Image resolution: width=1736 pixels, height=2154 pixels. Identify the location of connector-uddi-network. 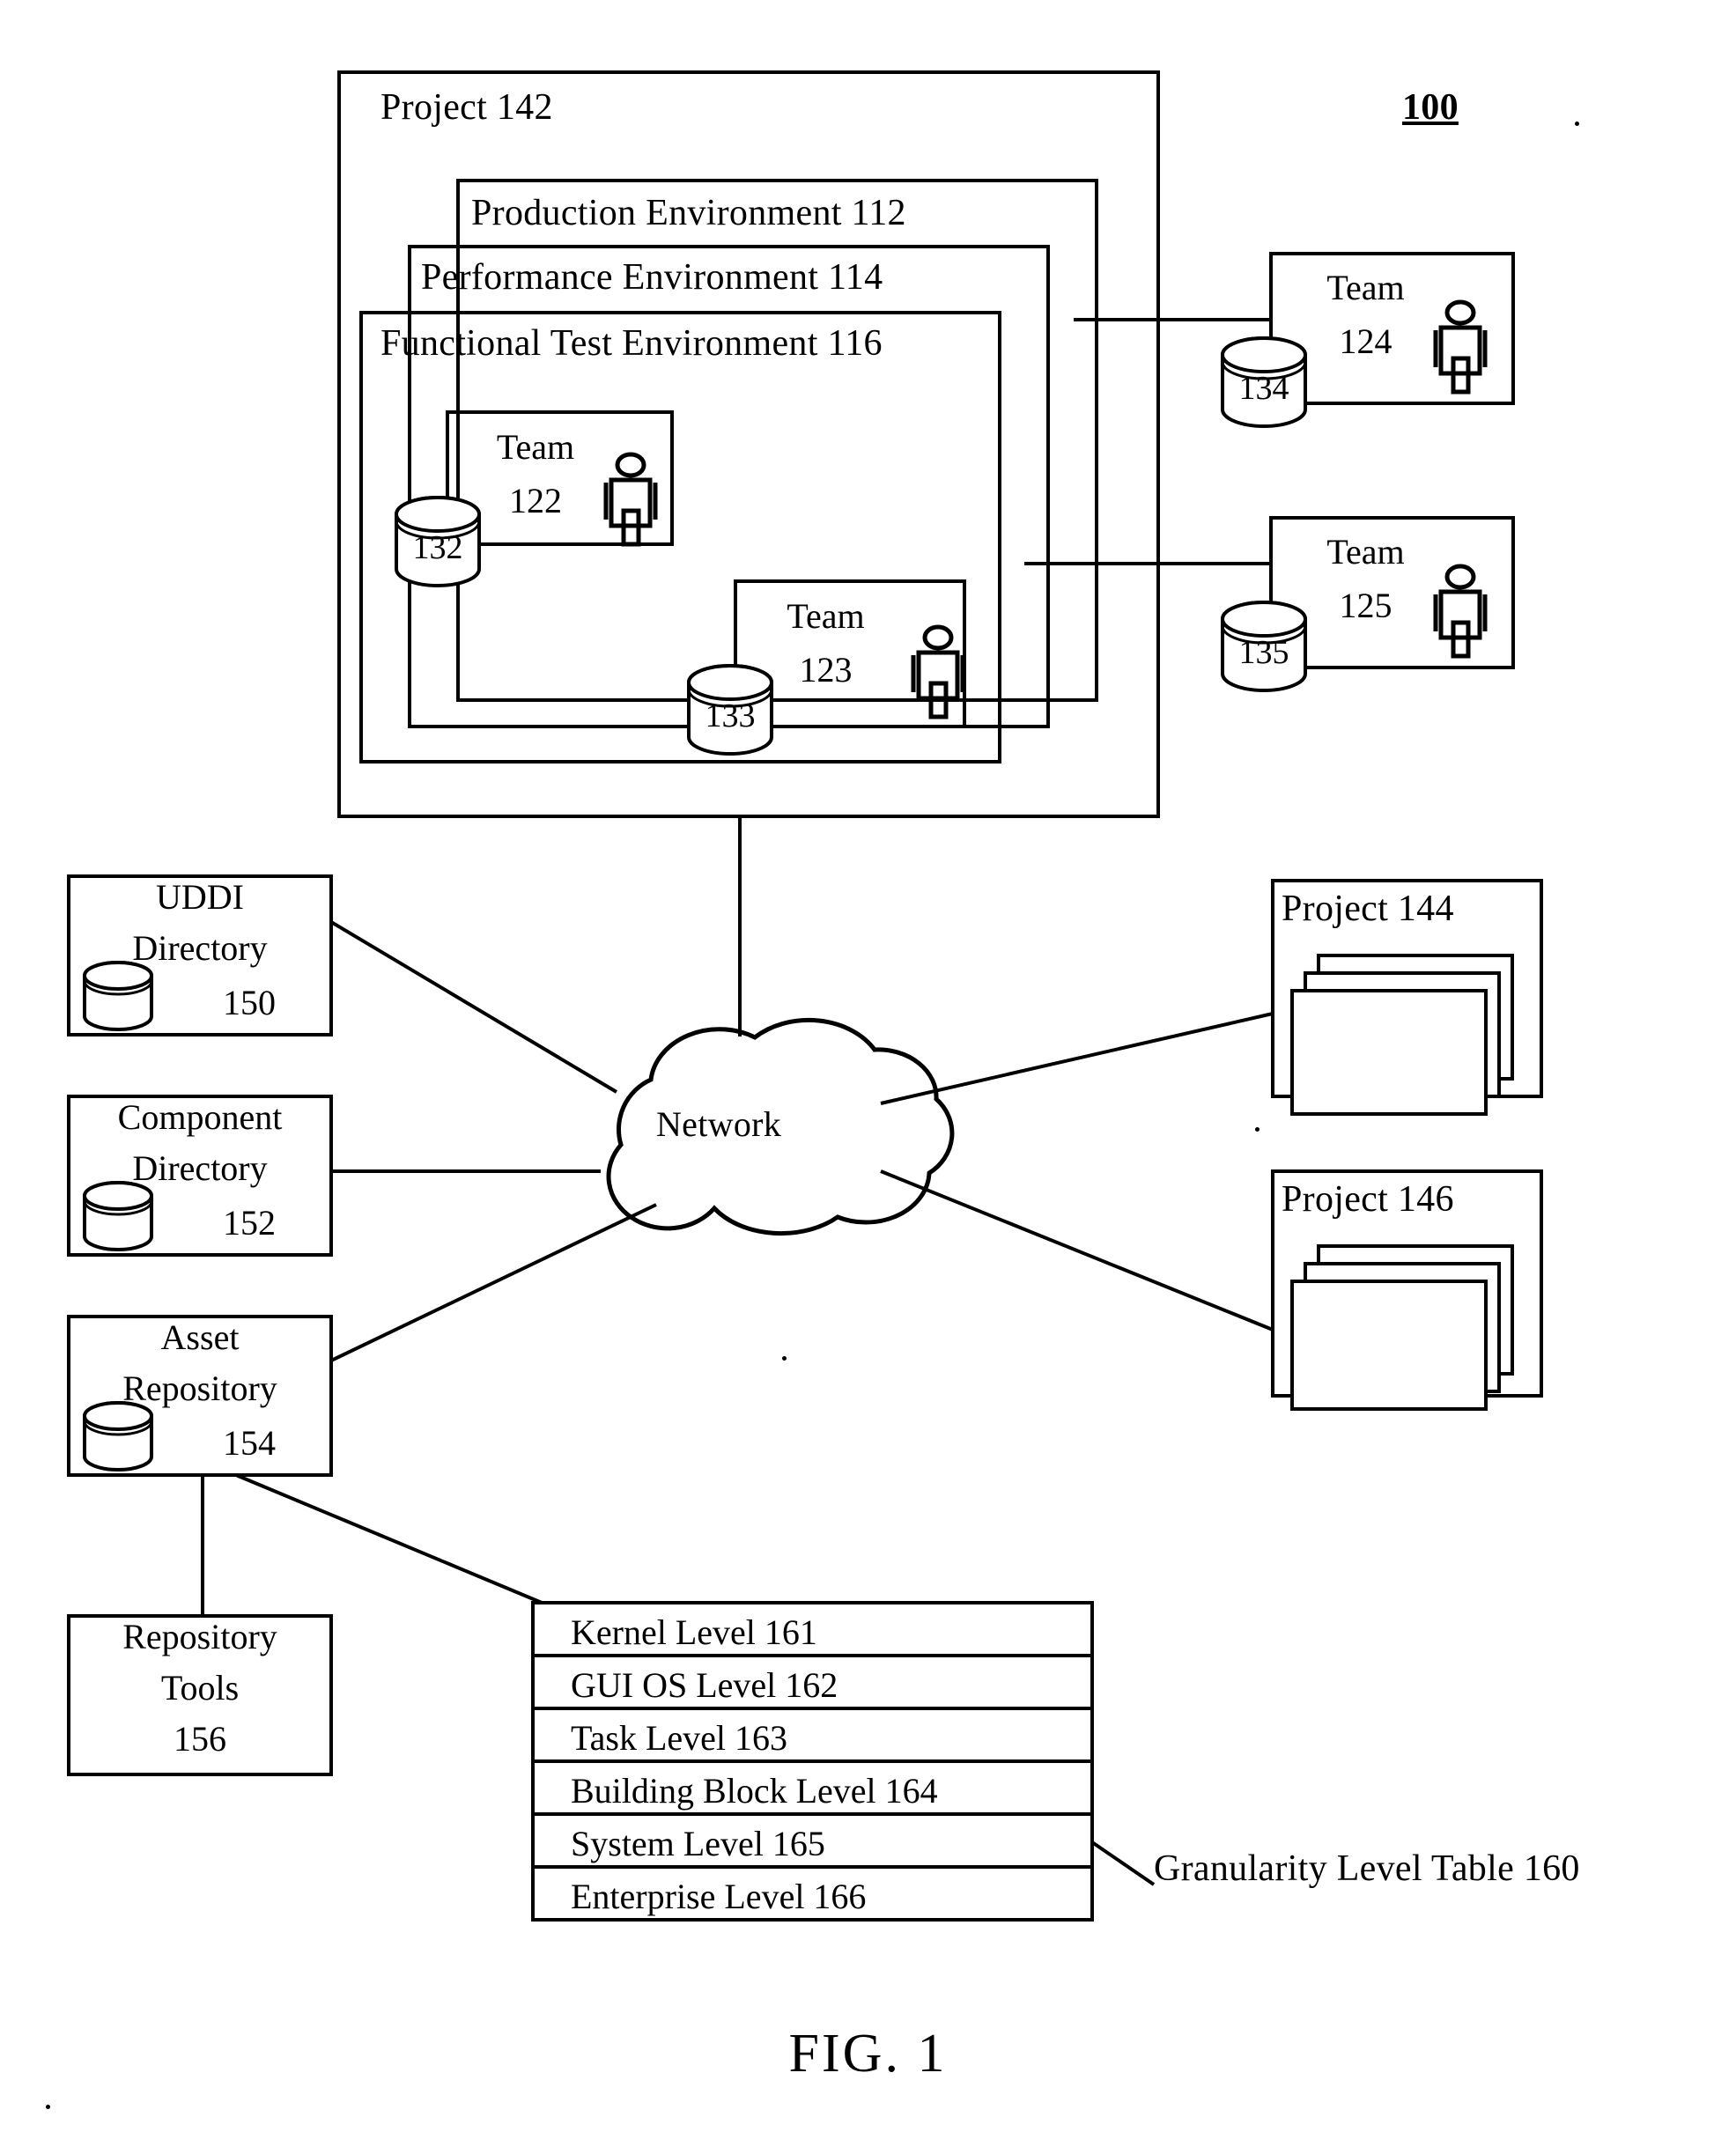
(473, 1007).